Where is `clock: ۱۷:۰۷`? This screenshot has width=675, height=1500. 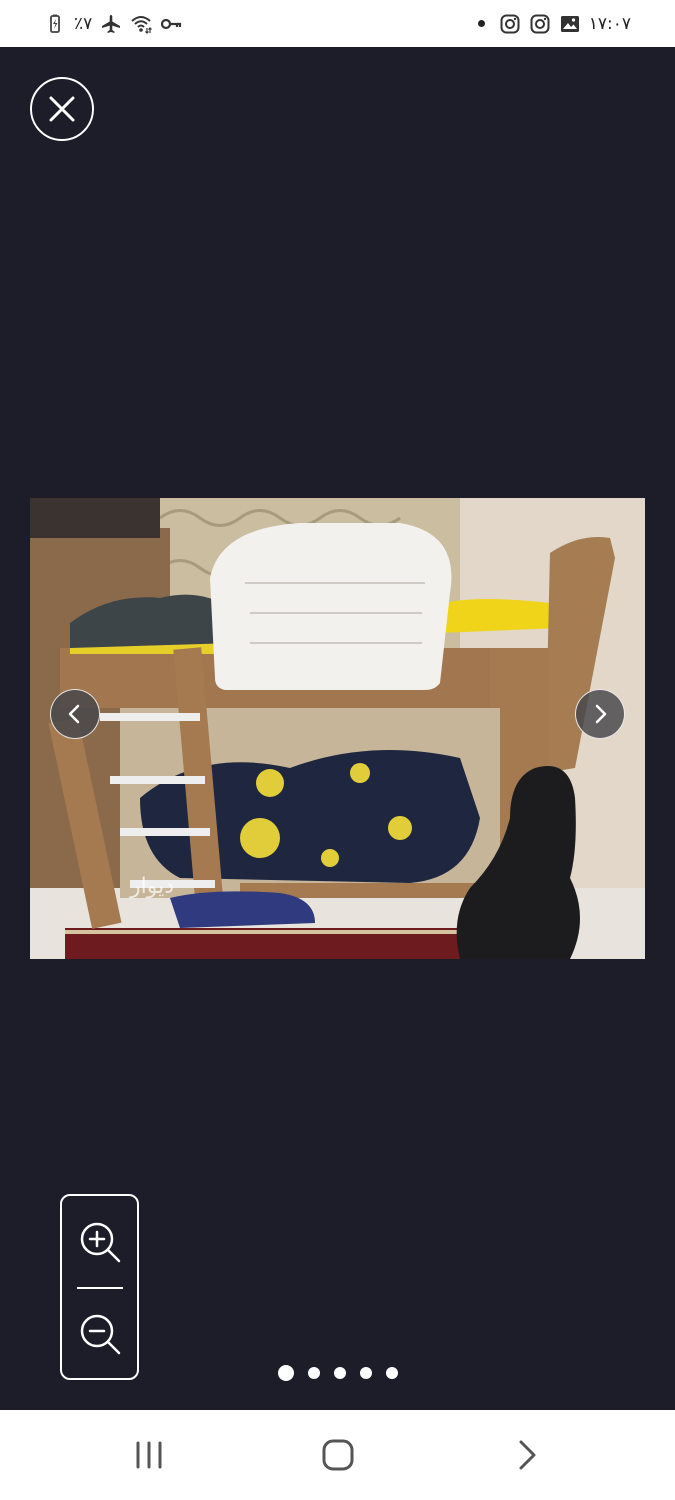 clock: ۱۷:۰۷ is located at coordinates (609, 23).